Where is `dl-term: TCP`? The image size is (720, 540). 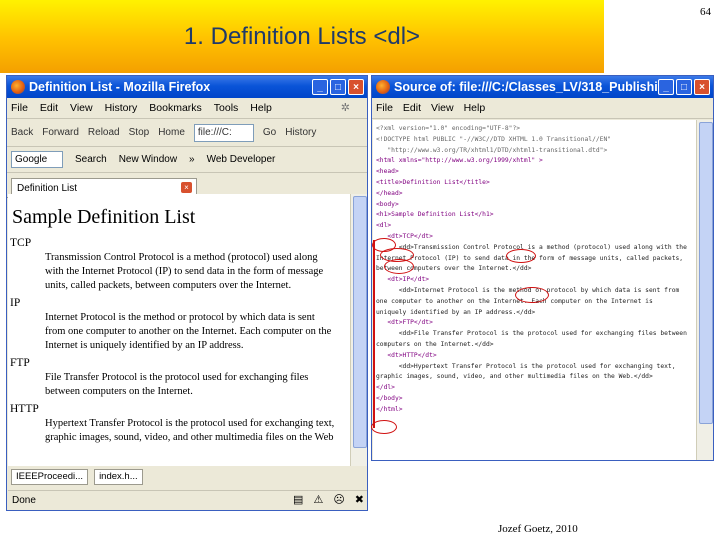
dl-term: TCP is located at coordinates (21, 243).